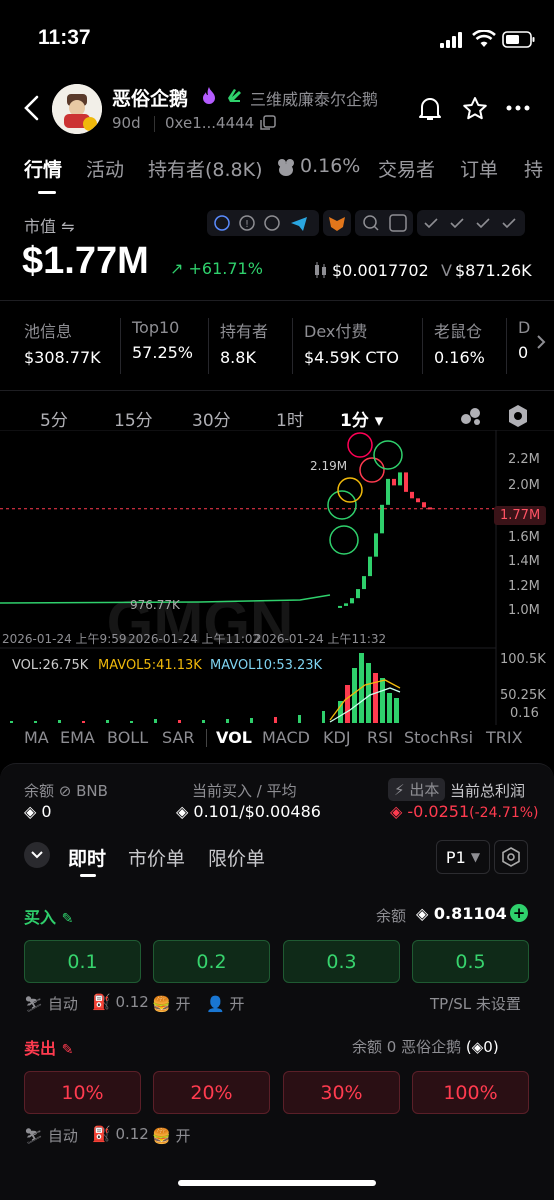  What do you see at coordinates (493, 270) in the screenshot?
I see `volume-value: $871.26K` at bounding box center [493, 270].